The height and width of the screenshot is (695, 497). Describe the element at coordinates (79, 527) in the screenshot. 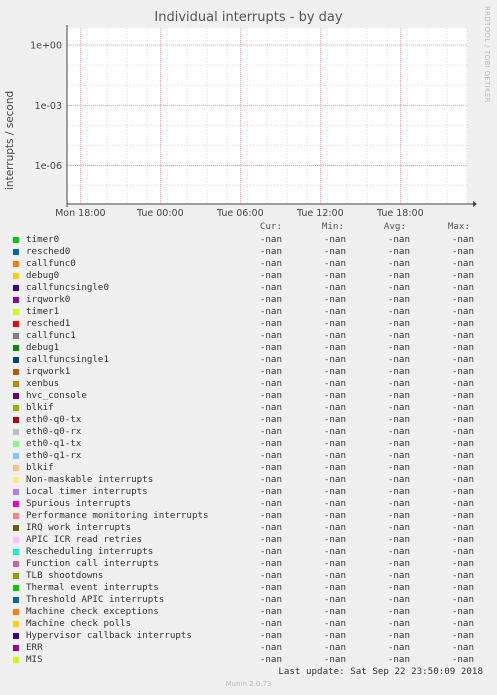

I see `legend-series-name: IRQ work interrupts` at that location.